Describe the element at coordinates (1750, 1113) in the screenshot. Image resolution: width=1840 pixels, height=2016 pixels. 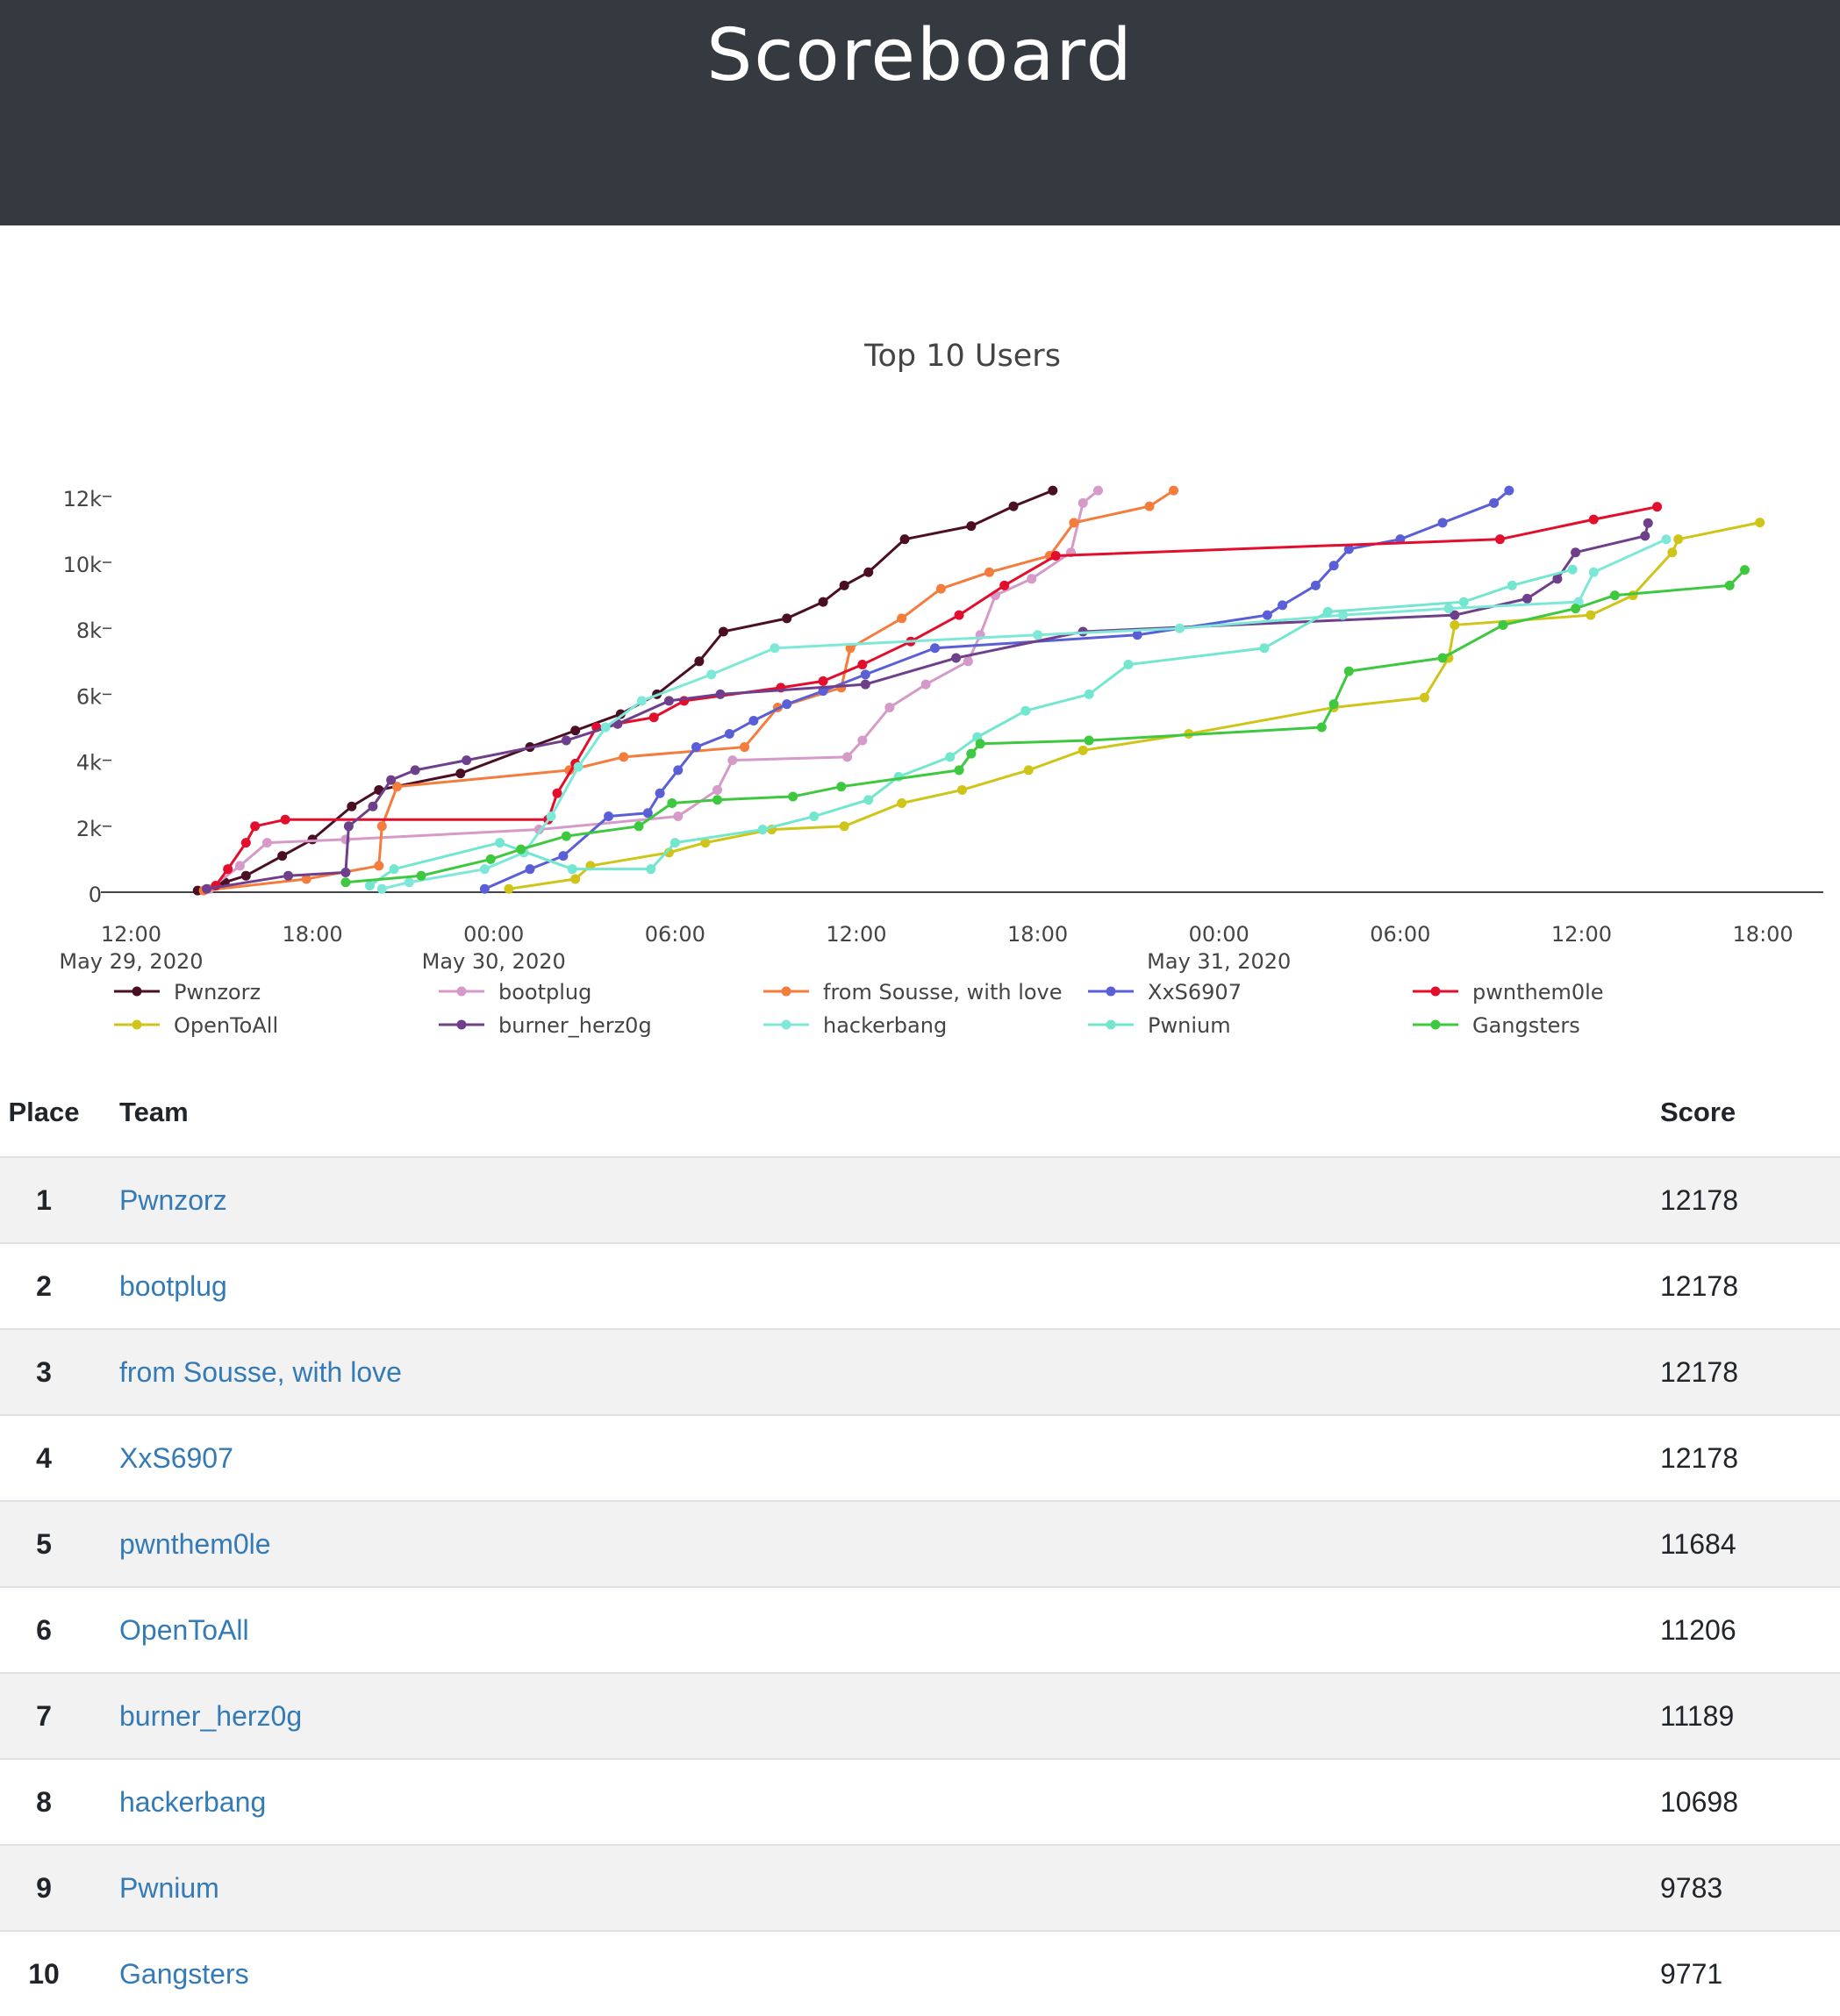
I see `column-header-score: Score` at that location.